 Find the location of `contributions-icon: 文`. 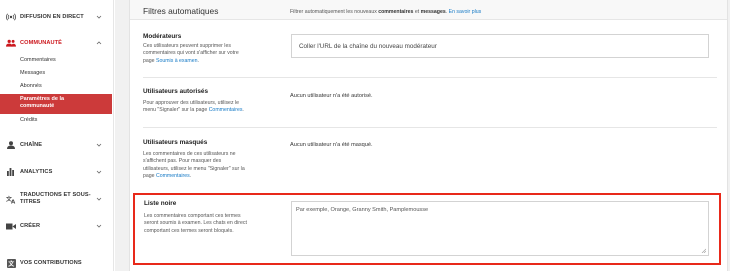

contributions-icon: 文 is located at coordinates (11, 263).